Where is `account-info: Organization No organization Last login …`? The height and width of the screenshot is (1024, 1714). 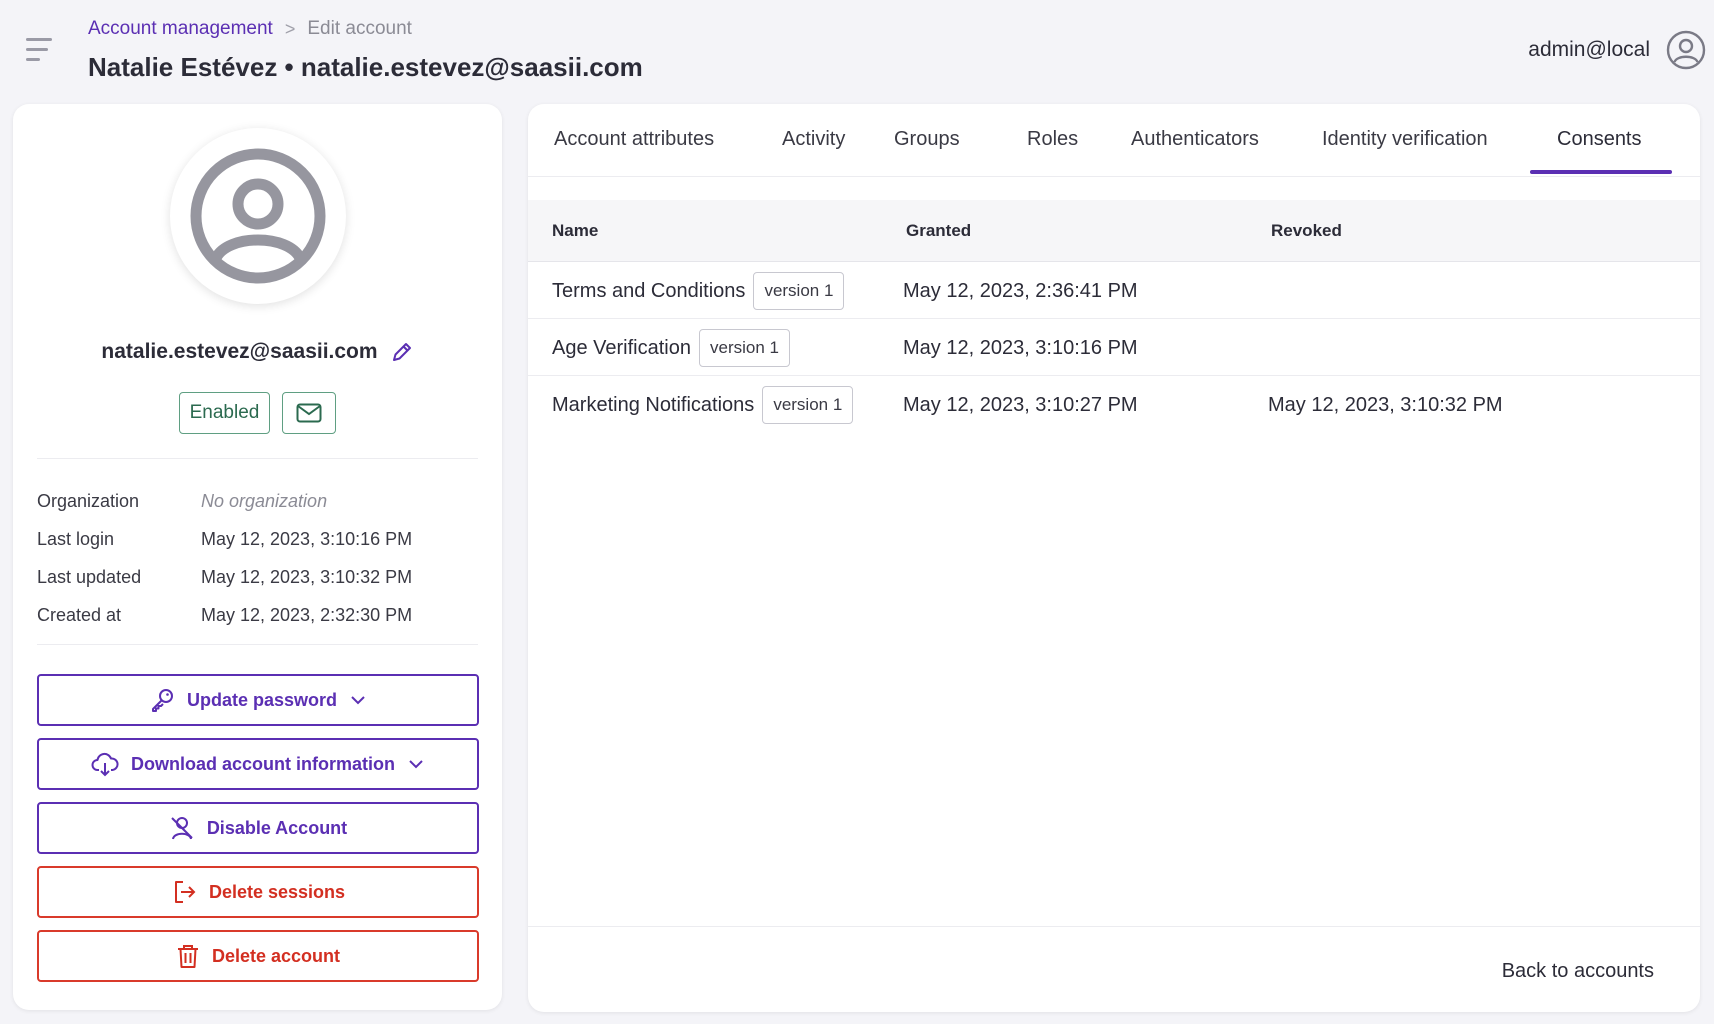
account-info: Organization No organization Last login … is located at coordinates (257, 558).